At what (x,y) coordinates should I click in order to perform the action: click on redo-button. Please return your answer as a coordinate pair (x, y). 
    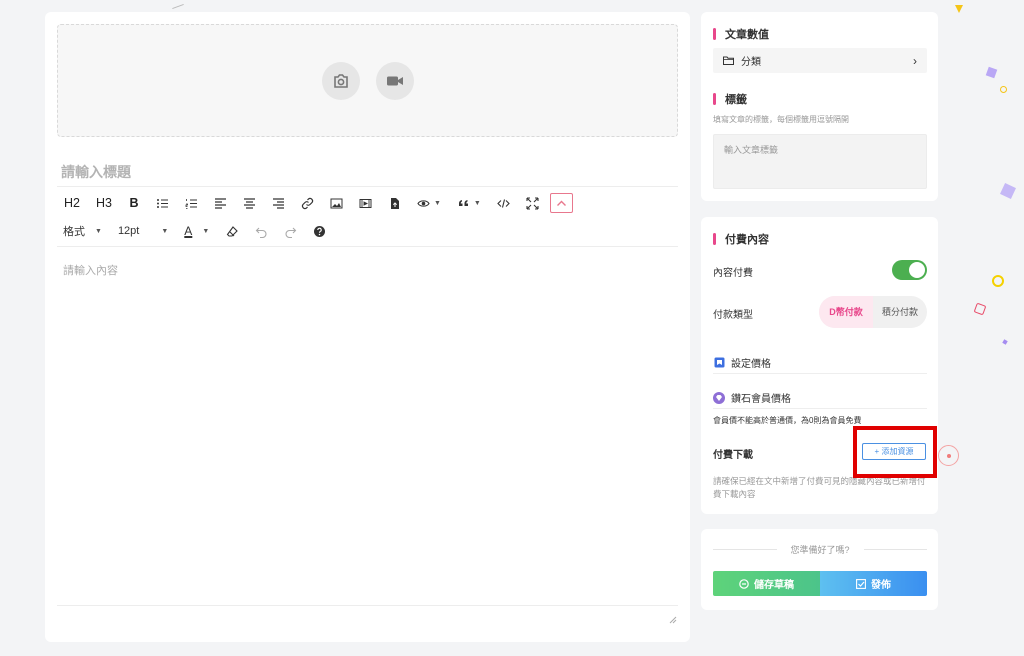
    Looking at the image, I should click on (290, 231).